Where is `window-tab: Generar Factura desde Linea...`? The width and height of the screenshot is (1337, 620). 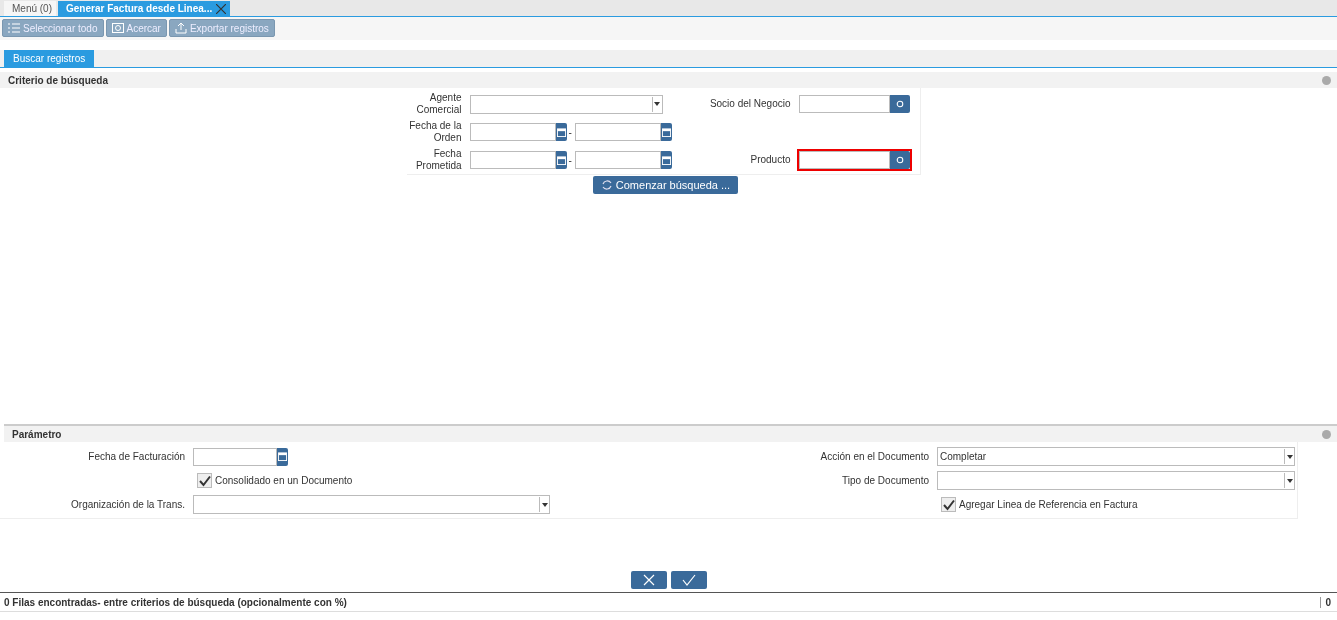
window-tab: Generar Factura desde Linea... is located at coordinates (144, 8).